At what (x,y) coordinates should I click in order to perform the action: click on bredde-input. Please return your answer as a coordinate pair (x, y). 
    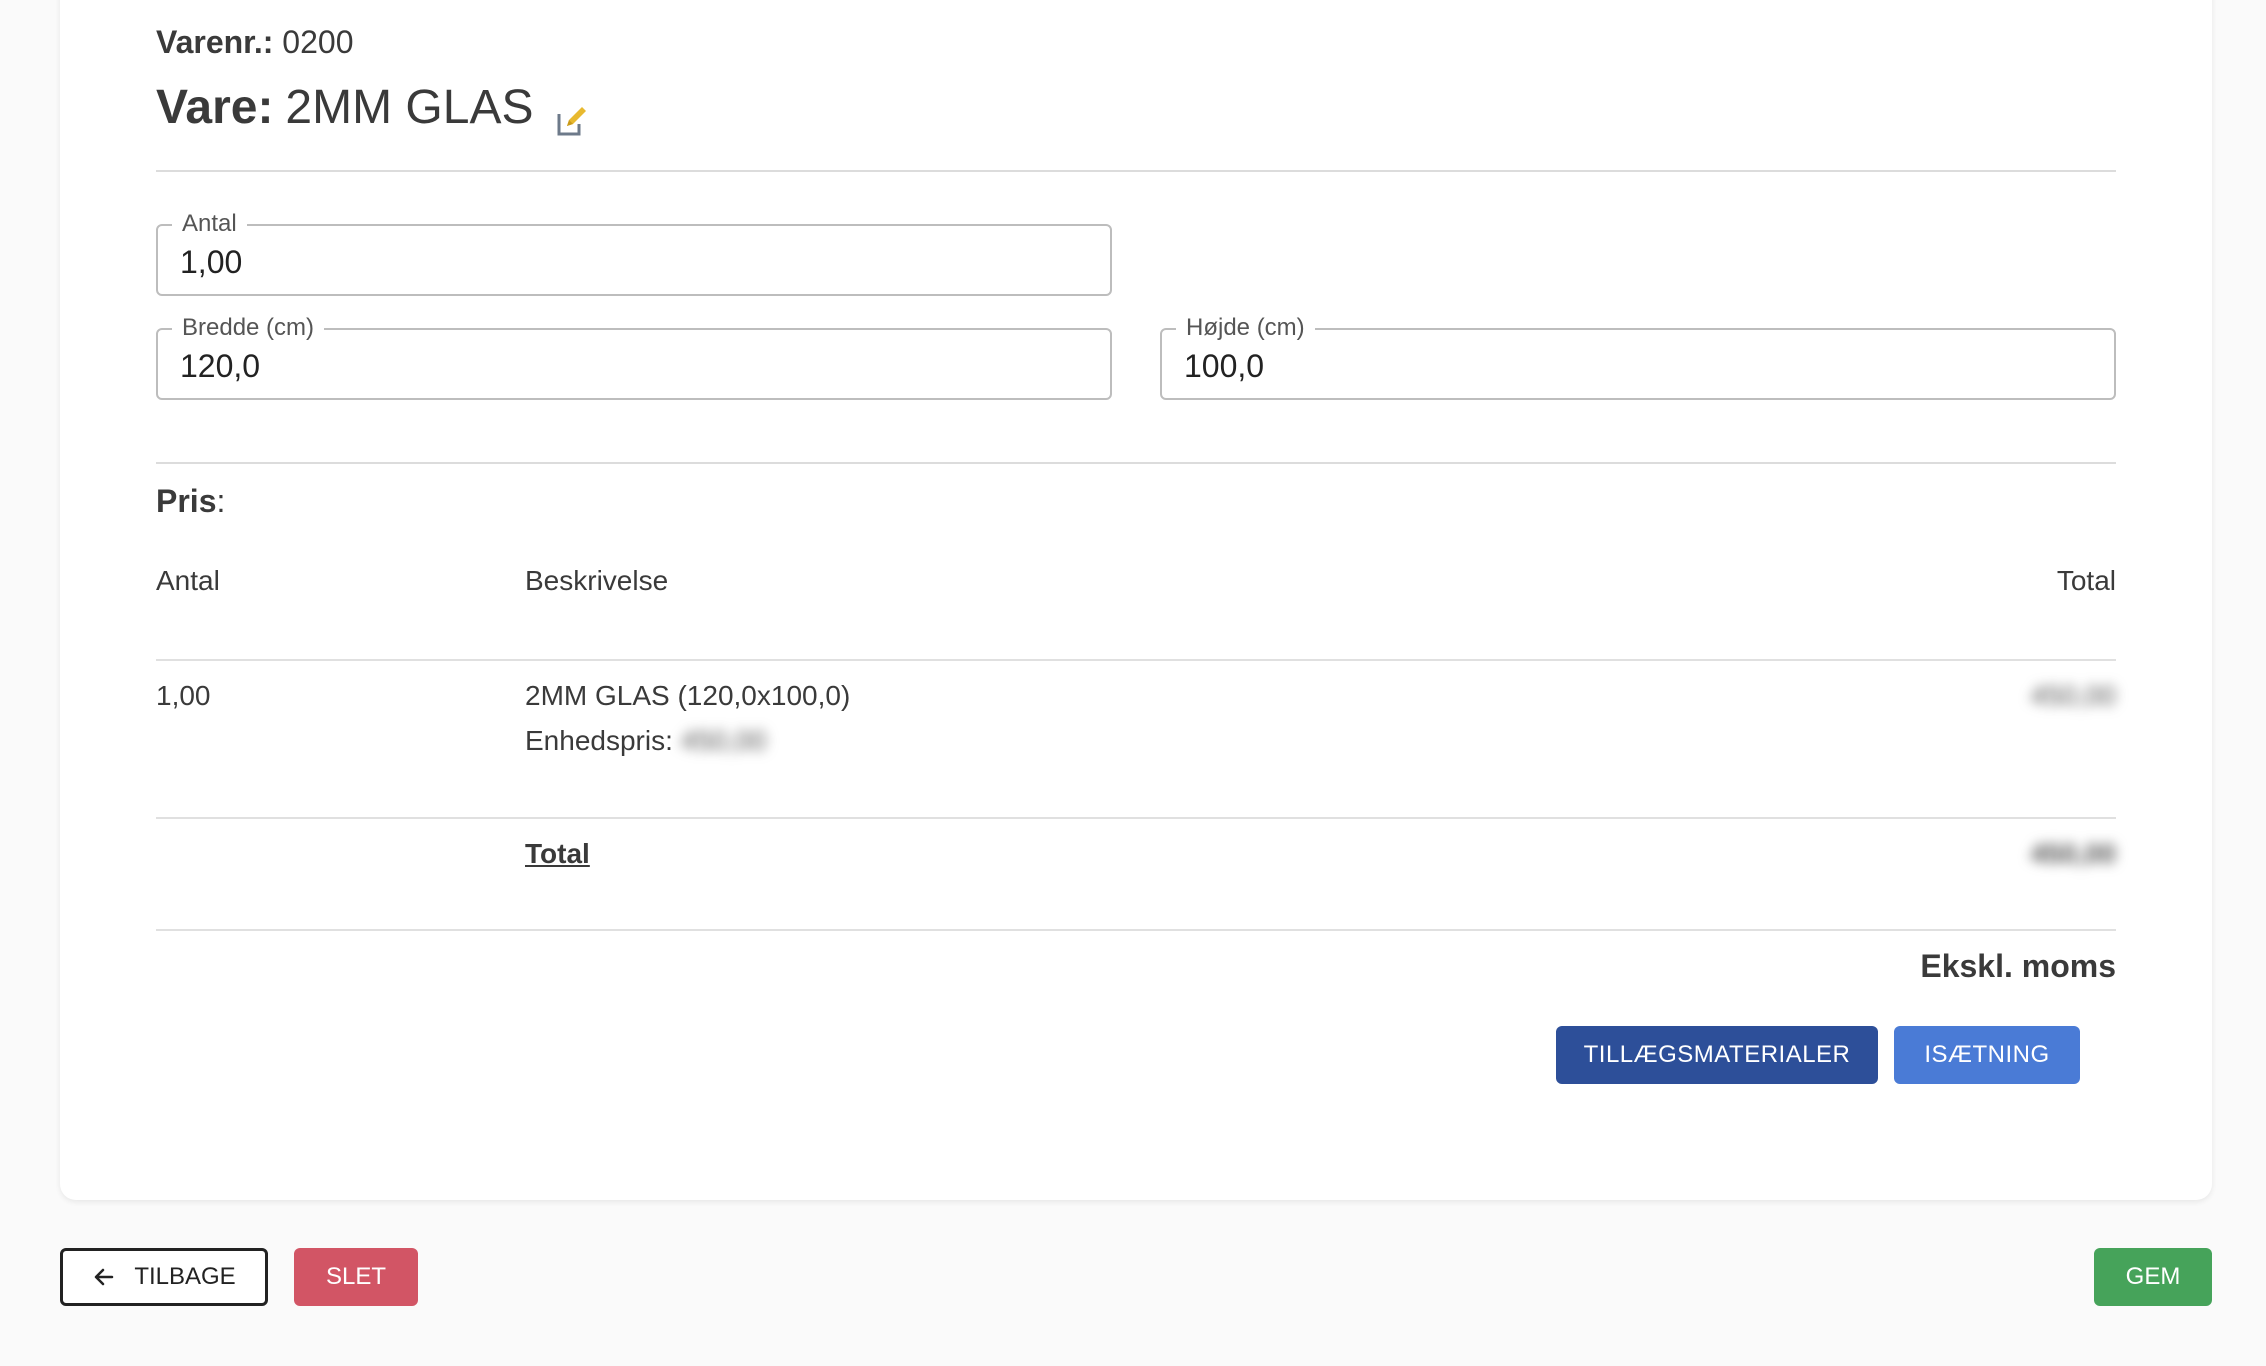
    Looking at the image, I should click on (608, 366).